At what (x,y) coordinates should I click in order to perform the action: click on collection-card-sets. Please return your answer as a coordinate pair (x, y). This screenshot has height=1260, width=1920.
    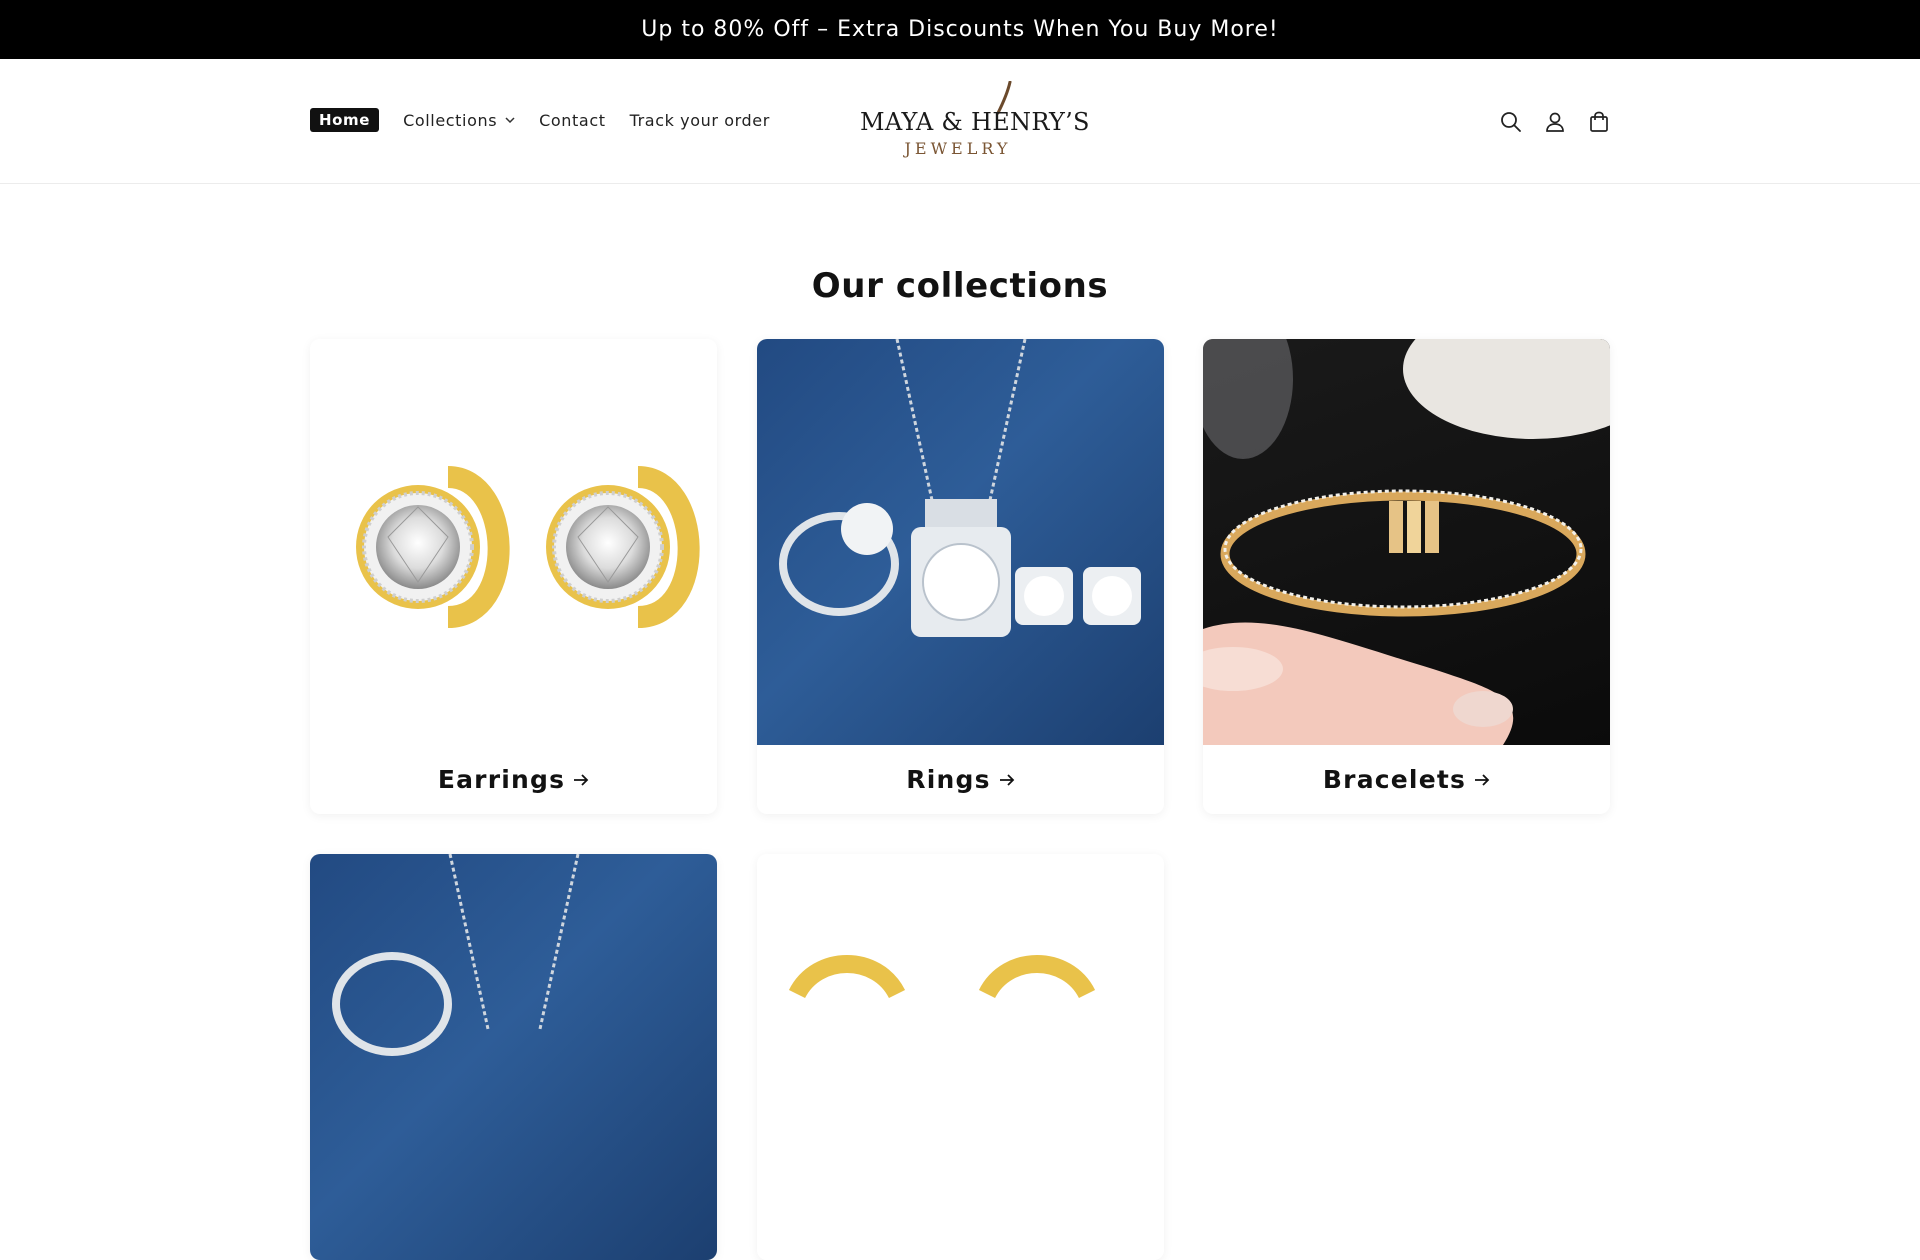
    Looking at the image, I should click on (513, 1057).